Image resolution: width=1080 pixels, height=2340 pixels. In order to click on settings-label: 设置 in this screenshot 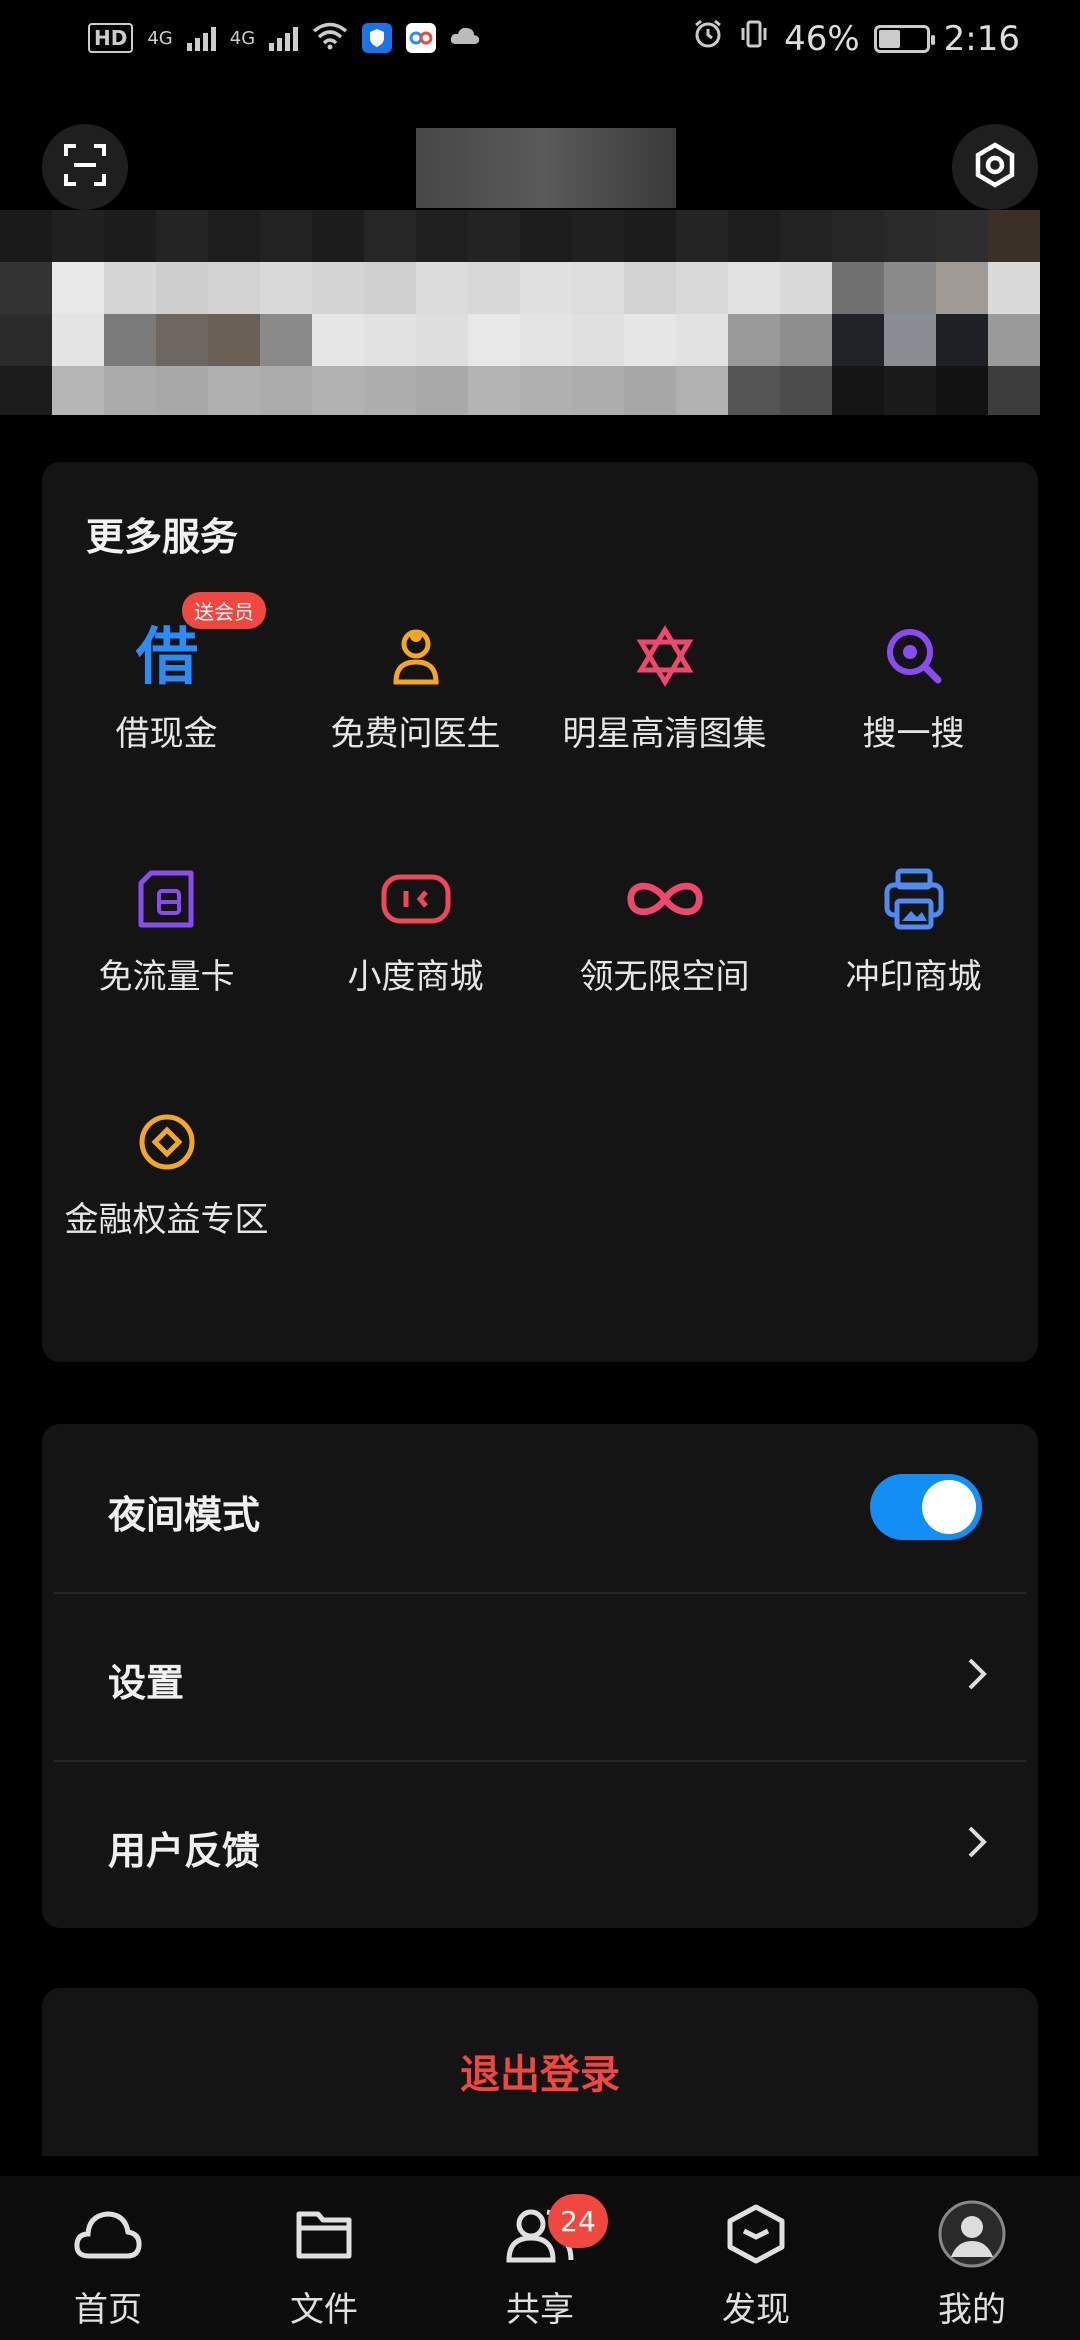, I will do `click(146, 1683)`.